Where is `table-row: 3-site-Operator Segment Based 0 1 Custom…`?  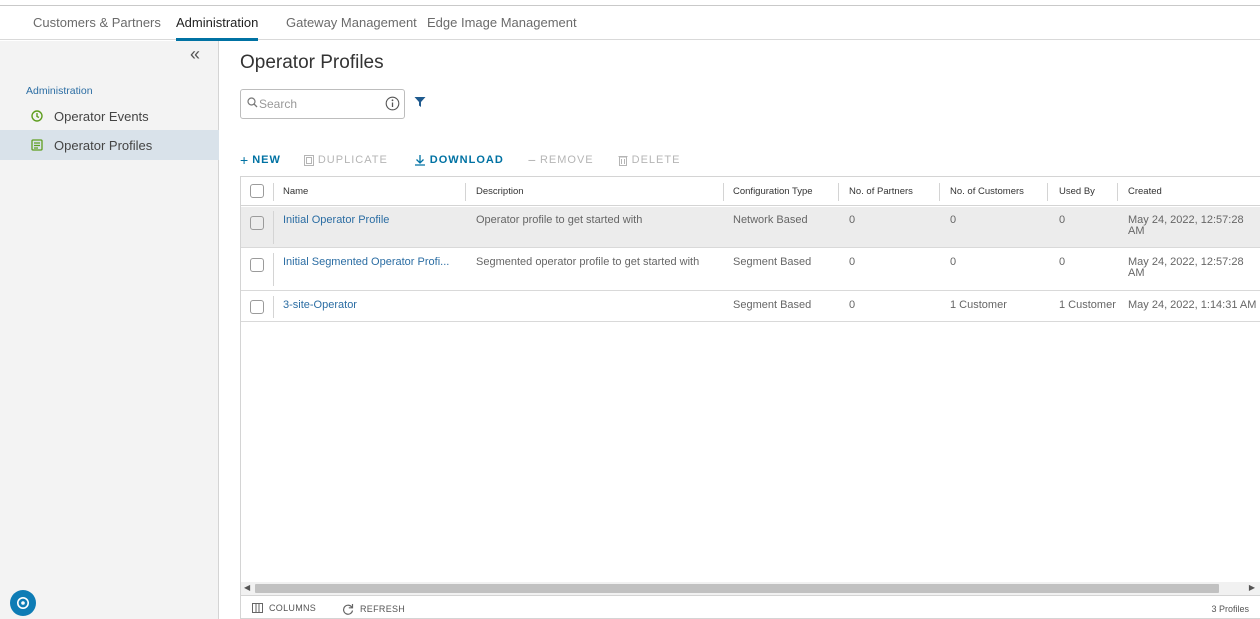 table-row: 3-site-Operator Segment Based 0 1 Custom… is located at coordinates (750, 307).